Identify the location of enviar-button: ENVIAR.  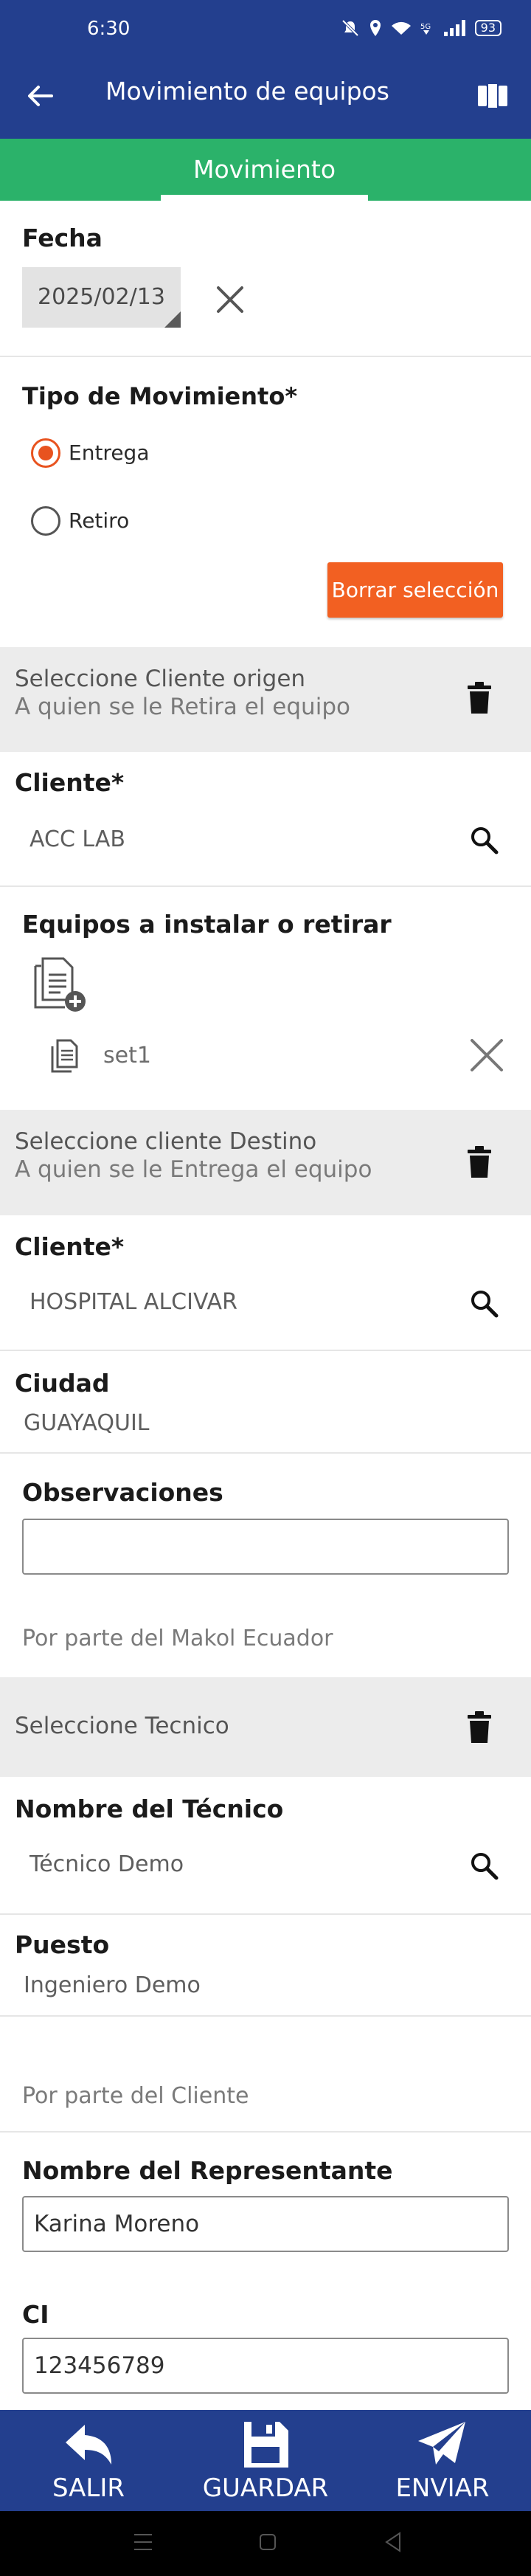
(442, 2460).